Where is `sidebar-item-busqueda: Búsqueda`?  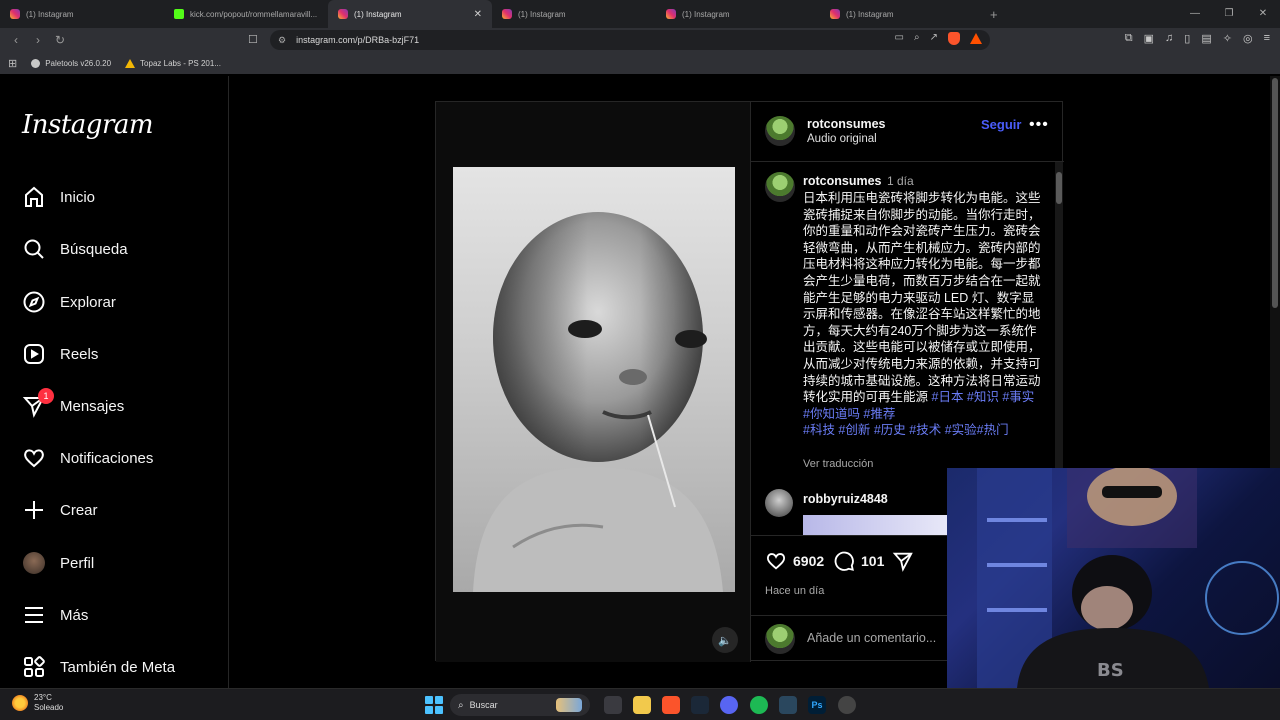 sidebar-item-busqueda: Búsqueda is located at coordinates (75, 249).